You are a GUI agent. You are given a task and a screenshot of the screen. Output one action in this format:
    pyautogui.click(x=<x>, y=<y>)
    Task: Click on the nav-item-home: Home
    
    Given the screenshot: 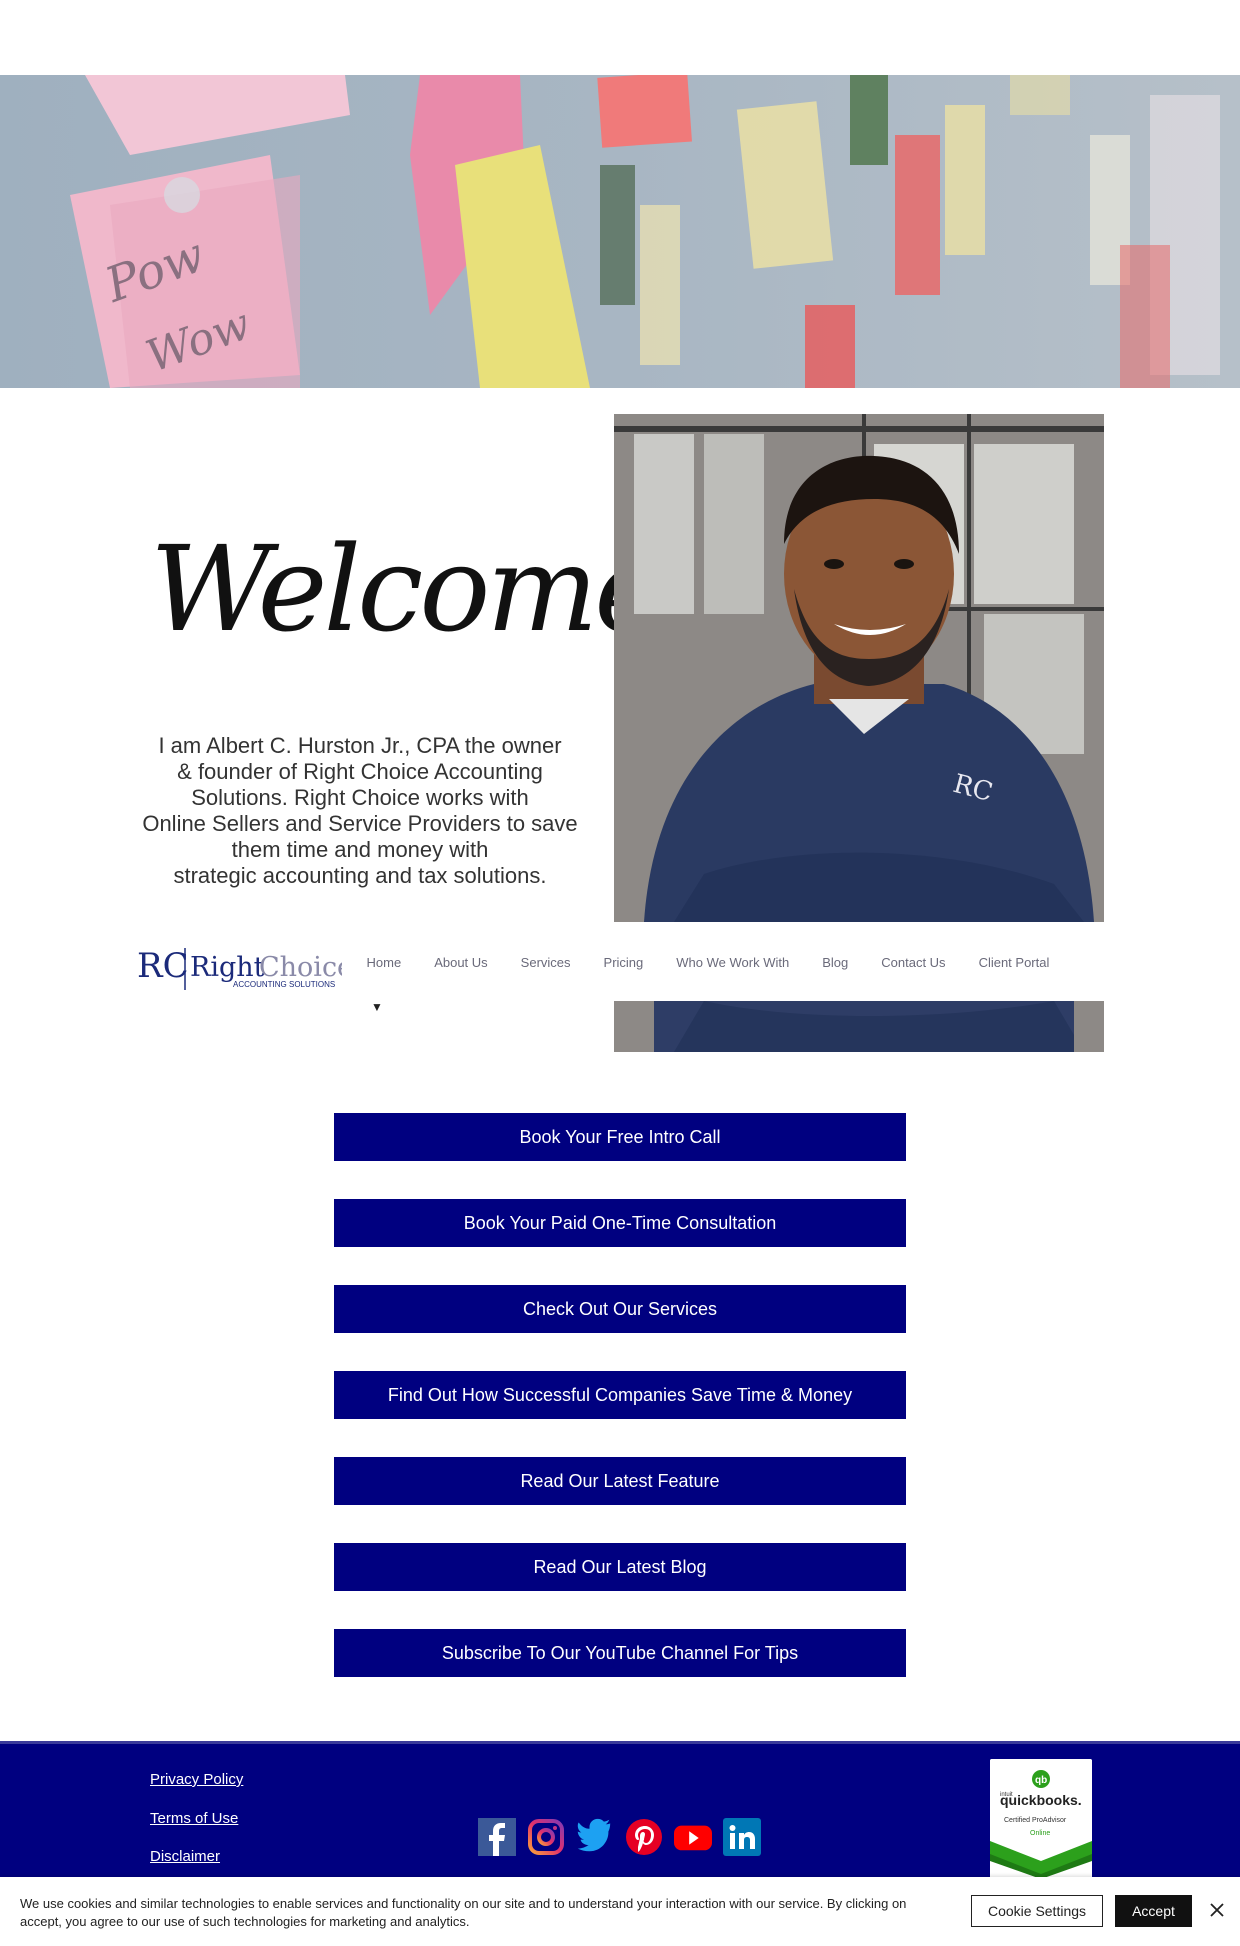 What is the action you would take?
    pyautogui.click(x=384, y=962)
    